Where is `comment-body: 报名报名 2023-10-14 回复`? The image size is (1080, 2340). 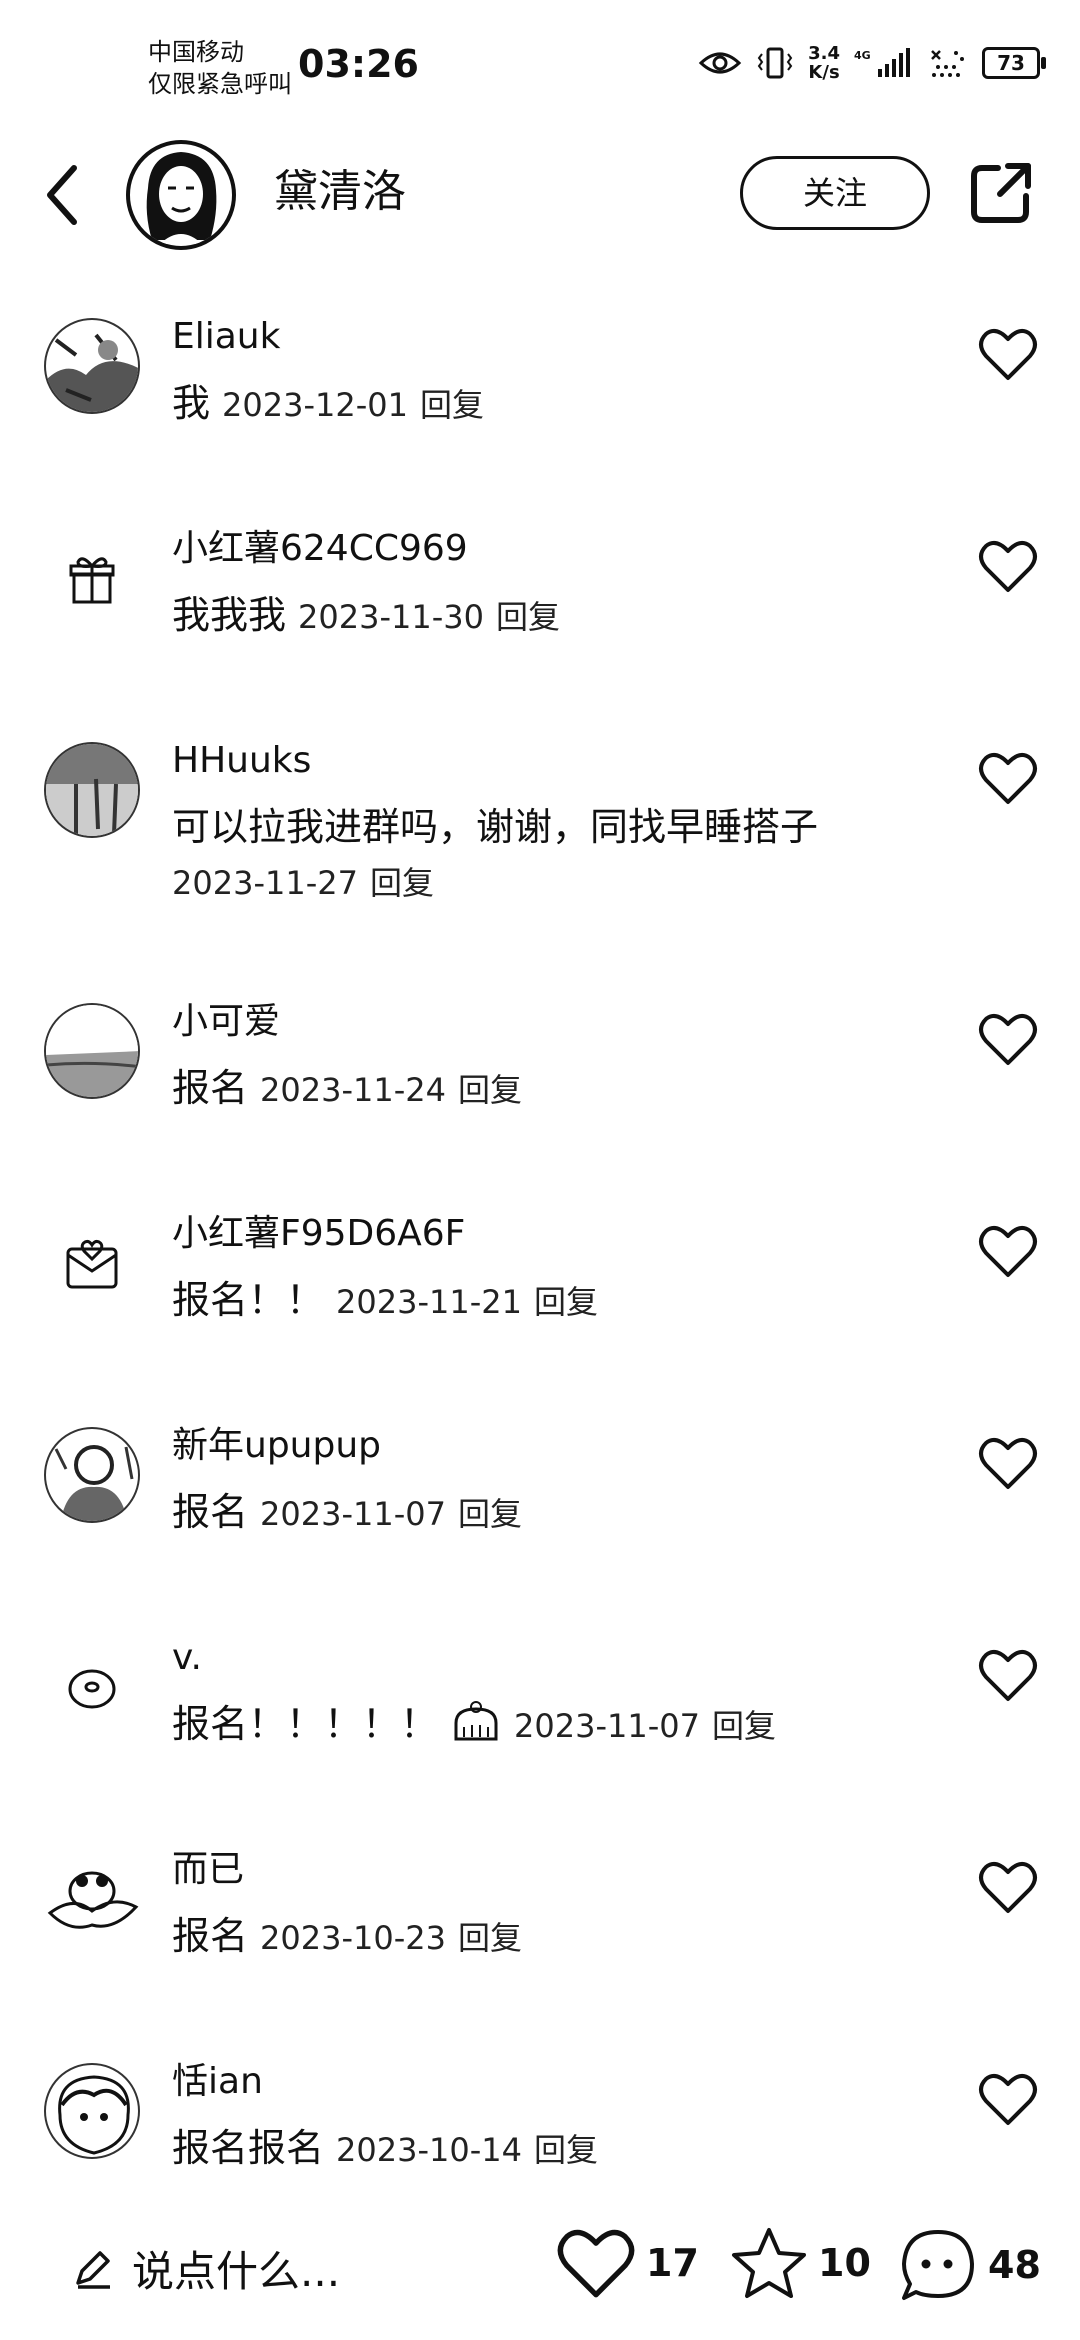
comment-body: 报名报名 2023-10-14 回复 is located at coordinates (552, 2149).